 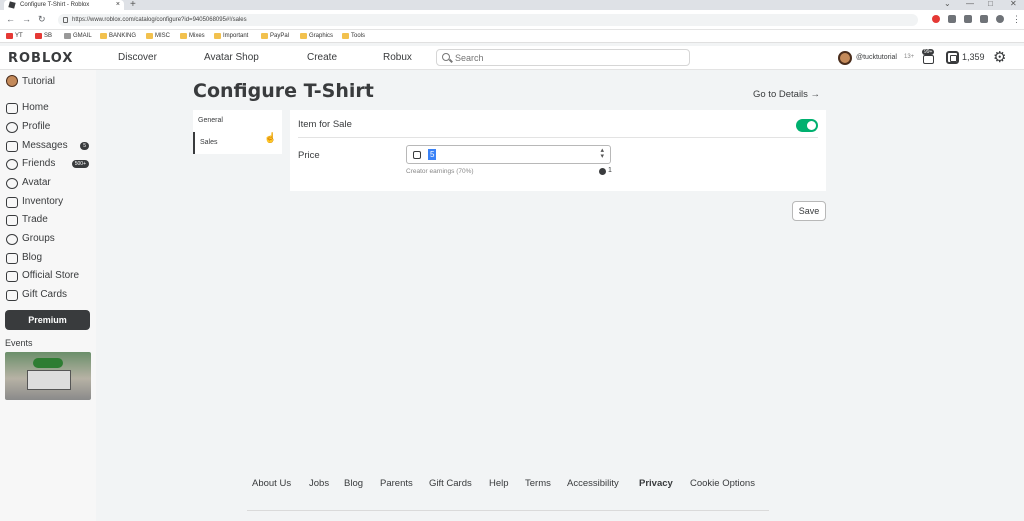 What do you see at coordinates (50, 276) in the screenshot?
I see `sidebar-item-official-store: Official Store` at bounding box center [50, 276].